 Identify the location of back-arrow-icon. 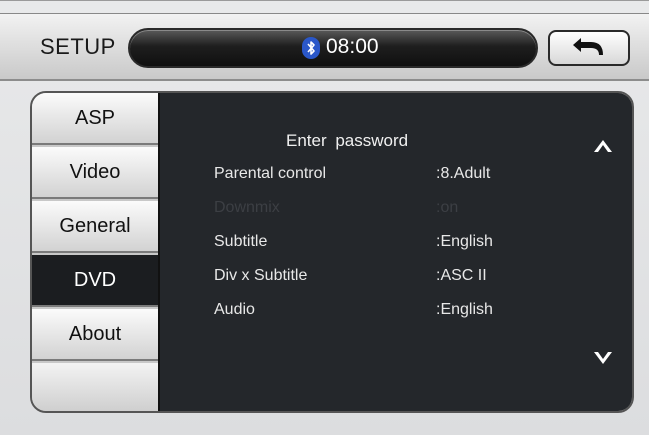
(589, 48).